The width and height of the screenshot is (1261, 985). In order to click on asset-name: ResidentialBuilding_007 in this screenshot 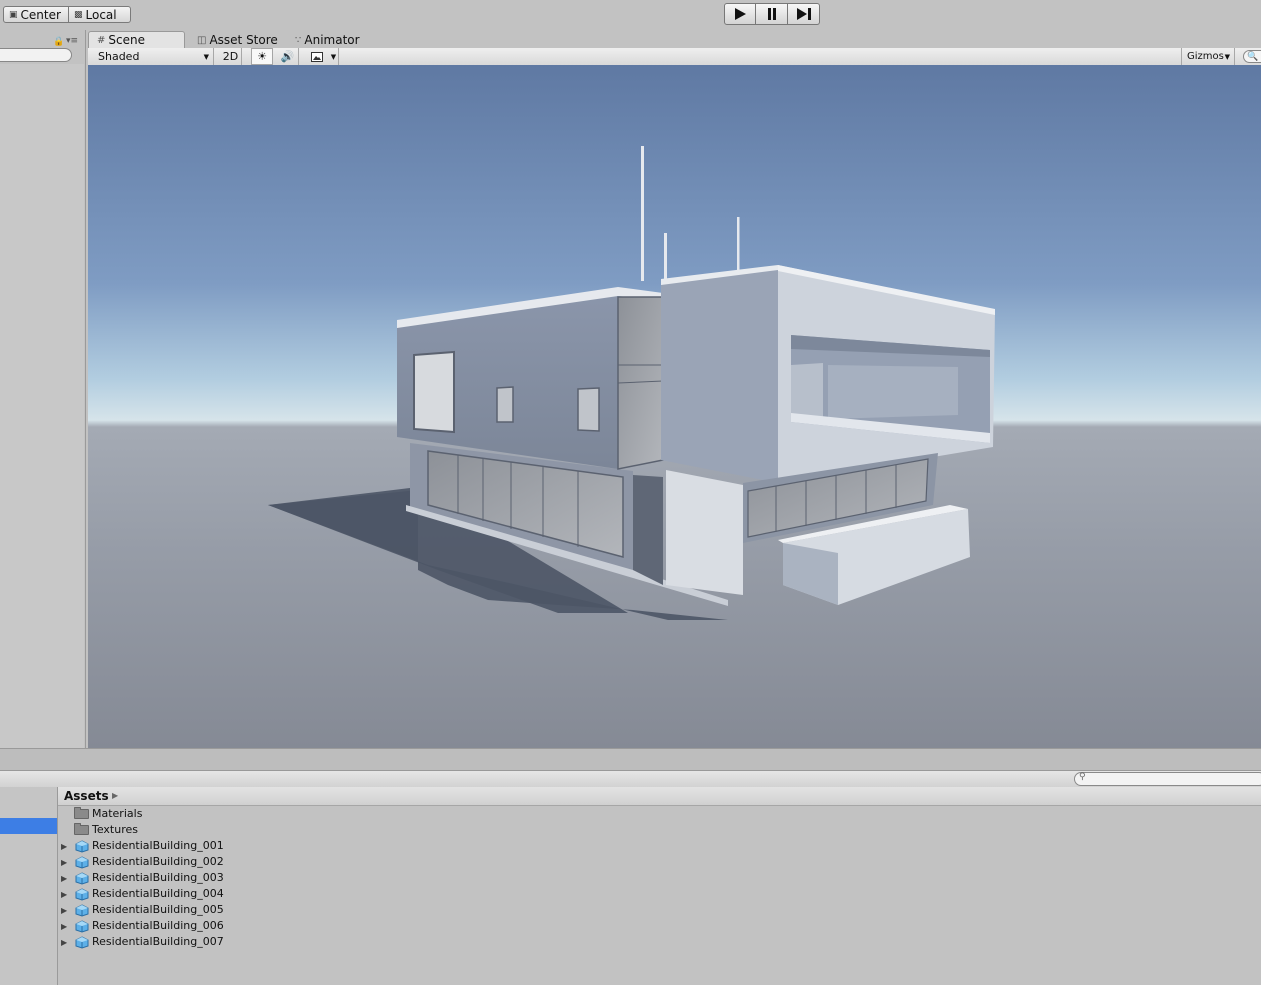, I will do `click(158, 941)`.